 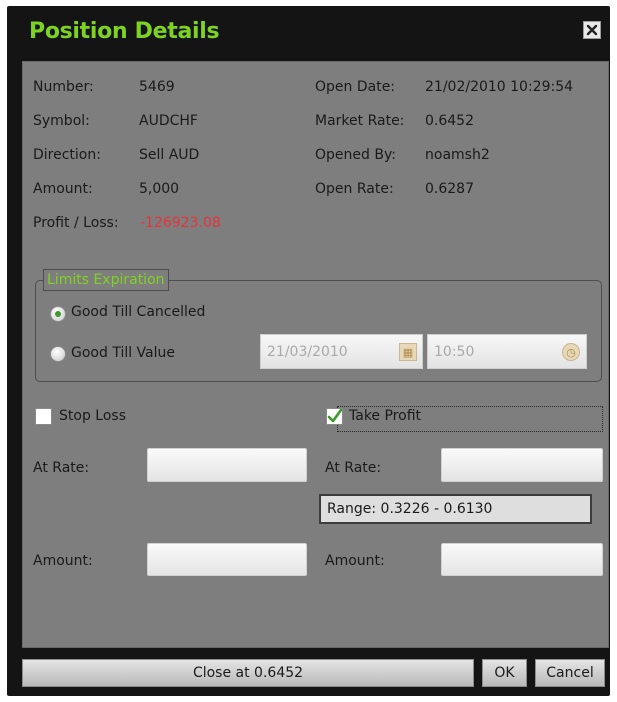 I want to click on good-till-cancelled-radio, so click(x=58, y=314).